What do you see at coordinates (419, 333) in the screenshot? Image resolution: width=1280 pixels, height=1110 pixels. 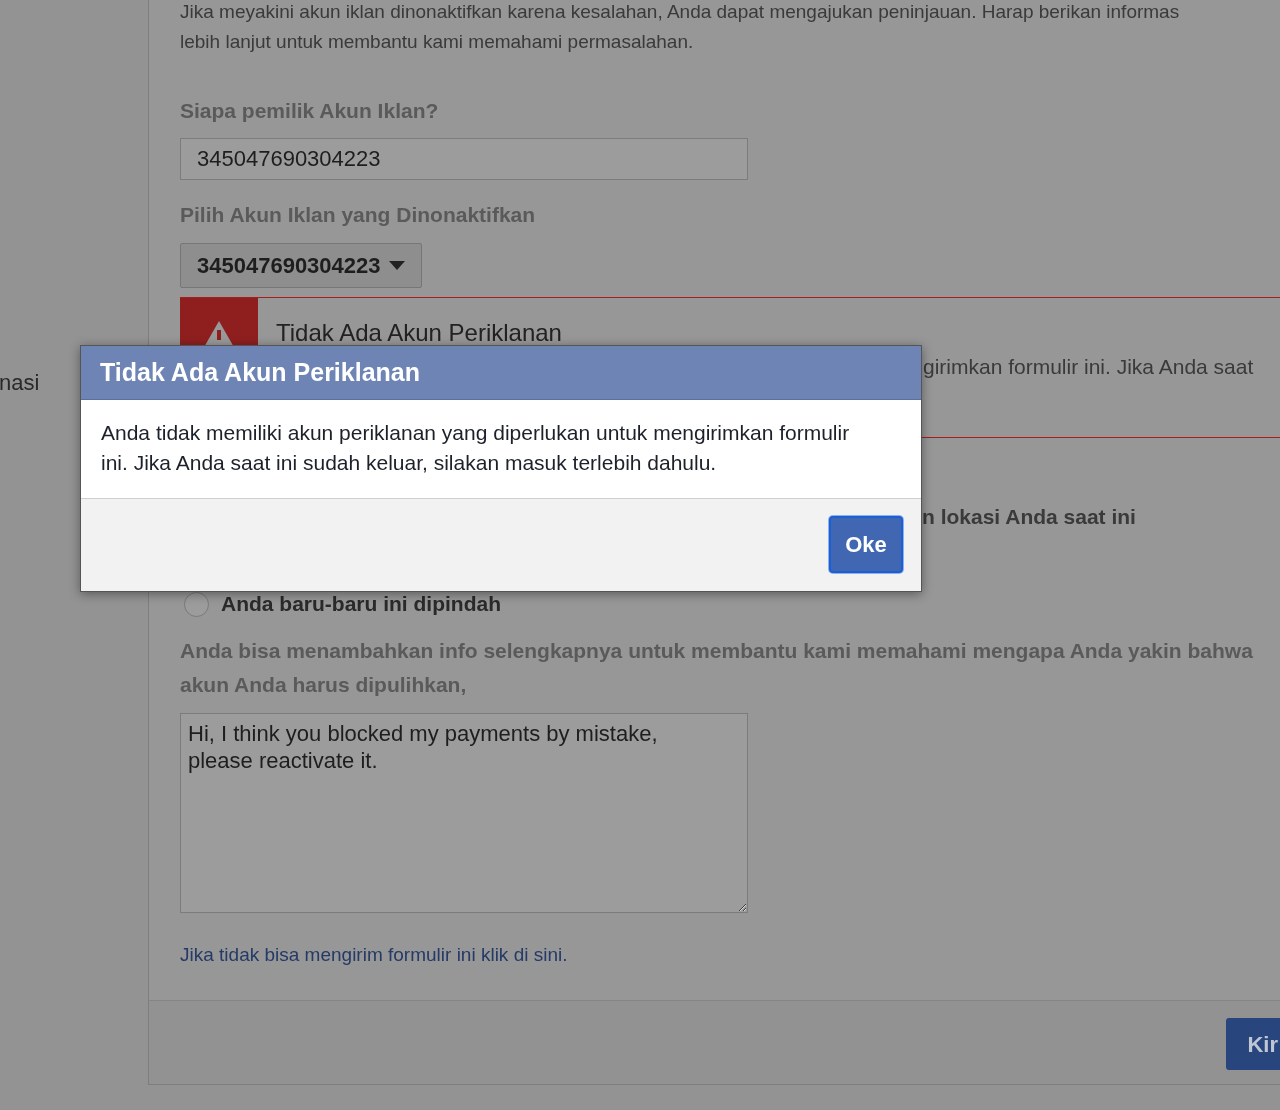 I see `alert-title: Tidak Ada Akun Periklanan` at bounding box center [419, 333].